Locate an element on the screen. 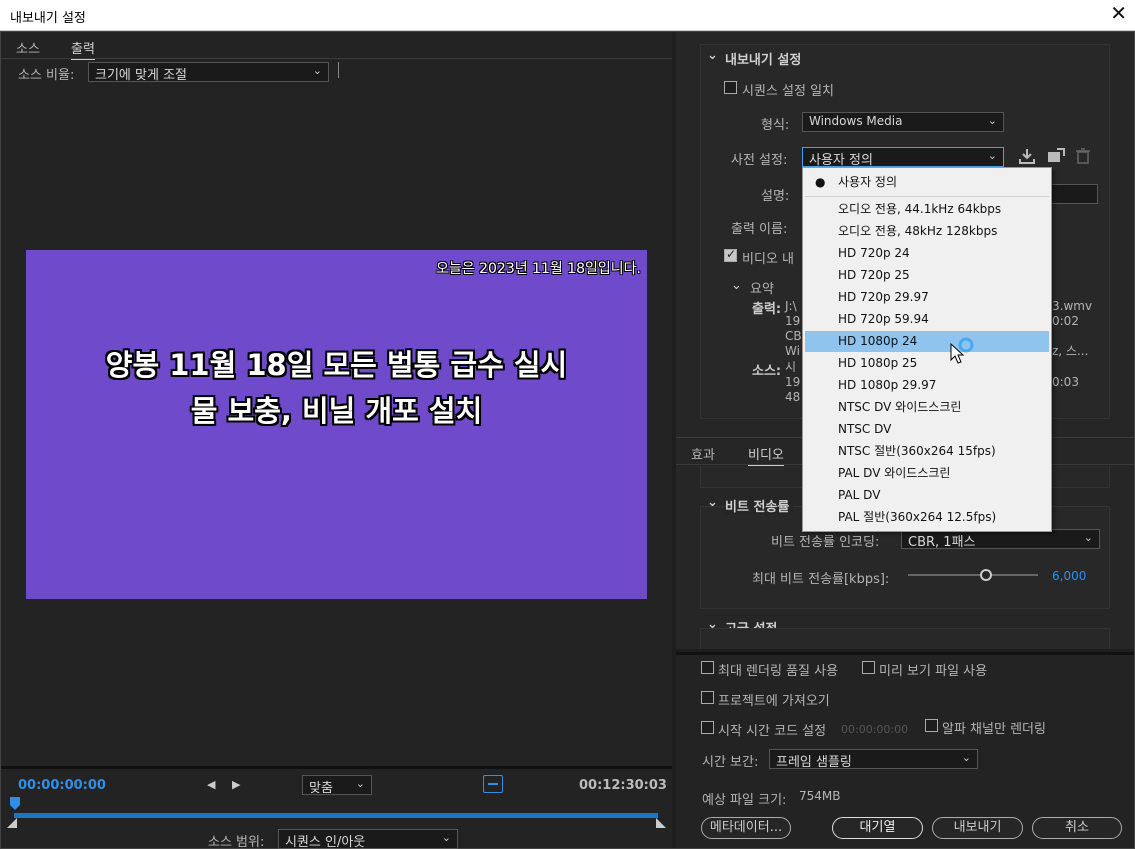 This screenshot has width=1135, height=849. preset-menu-item-label: 사용자 정의 is located at coordinates (868, 182).